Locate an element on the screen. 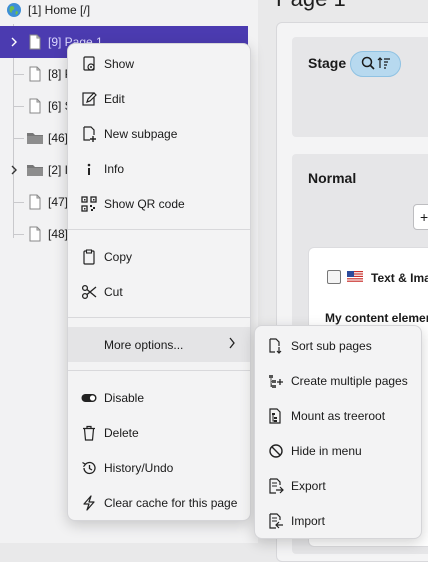 The image size is (428, 562). submenu-item-sort-sub-pages: Sort sub pages is located at coordinates (338, 345).